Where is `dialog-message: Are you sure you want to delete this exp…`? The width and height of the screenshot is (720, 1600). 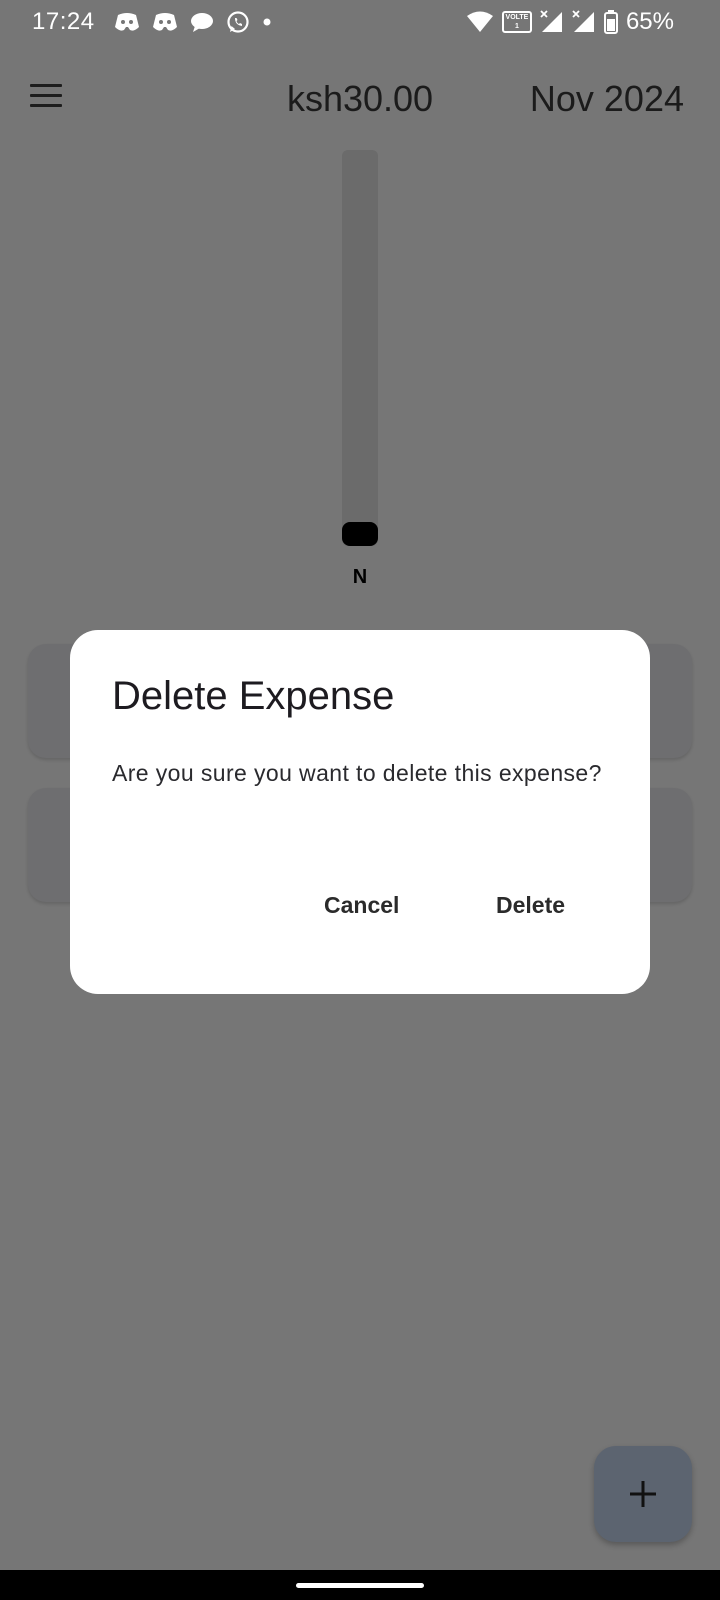
dialog-message: Are you sure you want to delete this exp… is located at coordinates (357, 773).